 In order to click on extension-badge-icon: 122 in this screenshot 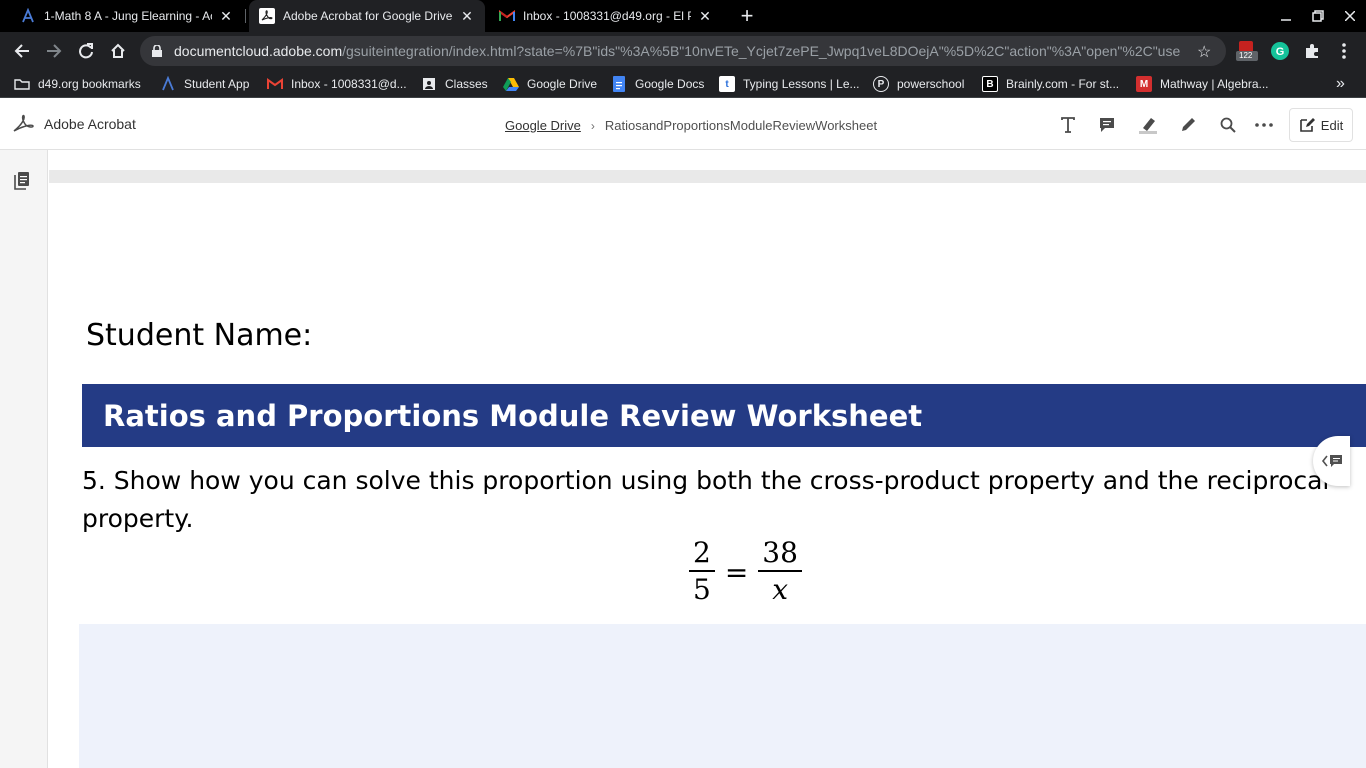, I will do `click(1247, 51)`.